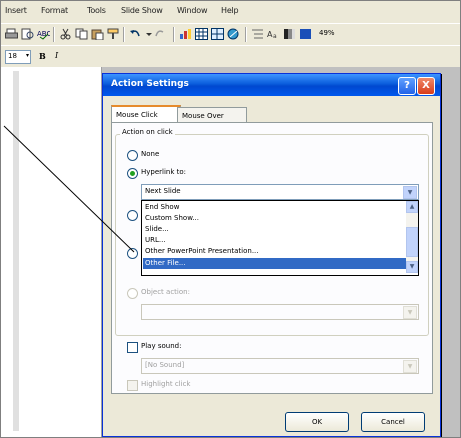 The image size is (461, 438). Describe the element at coordinates (162, 207) in the screenshot. I see `list-item: End Show` at that location.